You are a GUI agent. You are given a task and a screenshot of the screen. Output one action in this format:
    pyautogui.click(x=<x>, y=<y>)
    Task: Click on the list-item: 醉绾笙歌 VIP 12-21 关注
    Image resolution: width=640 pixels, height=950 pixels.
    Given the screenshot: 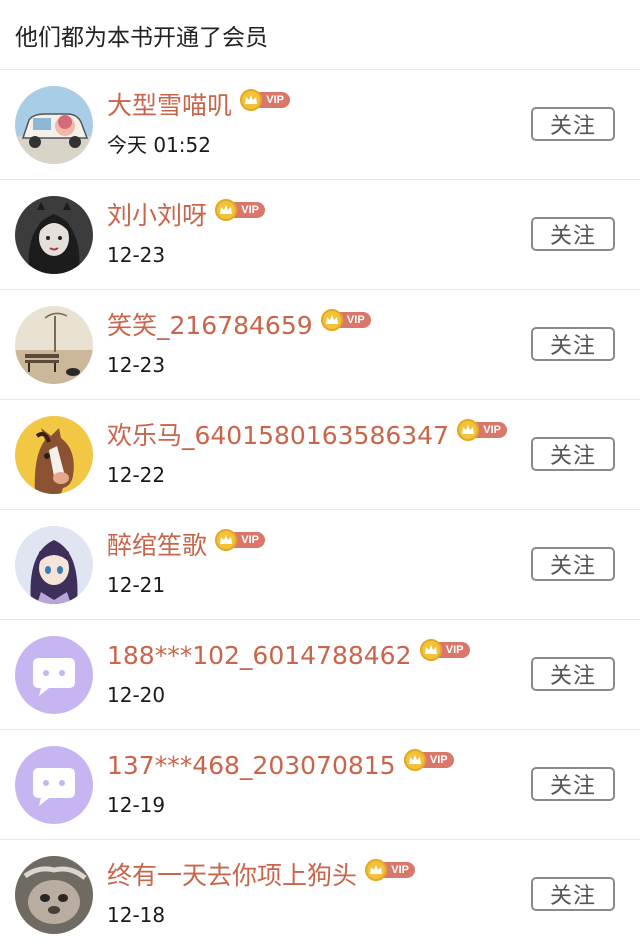 What is the action you would take?
    pyautogui.click(x=320, y=565)
    